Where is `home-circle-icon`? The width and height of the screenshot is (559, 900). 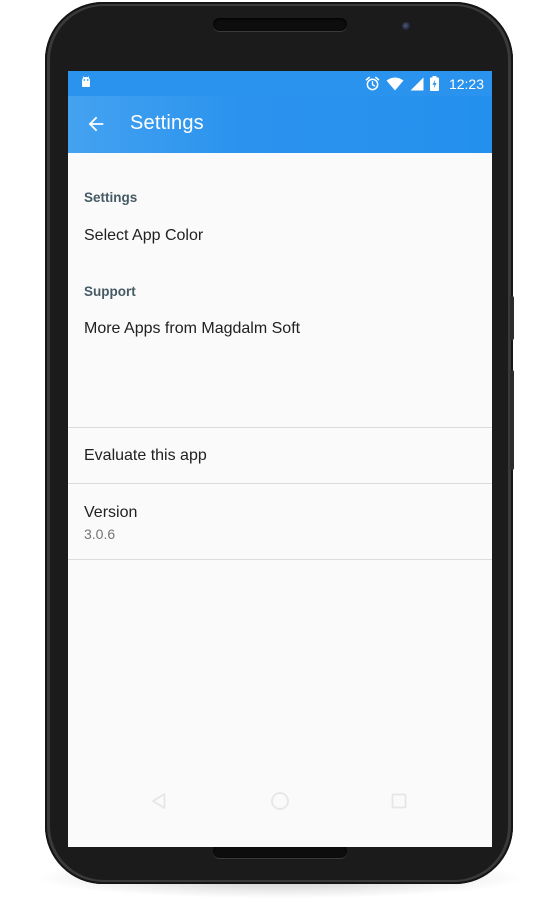 home-circle-icon is located at coordinates (280, 801).